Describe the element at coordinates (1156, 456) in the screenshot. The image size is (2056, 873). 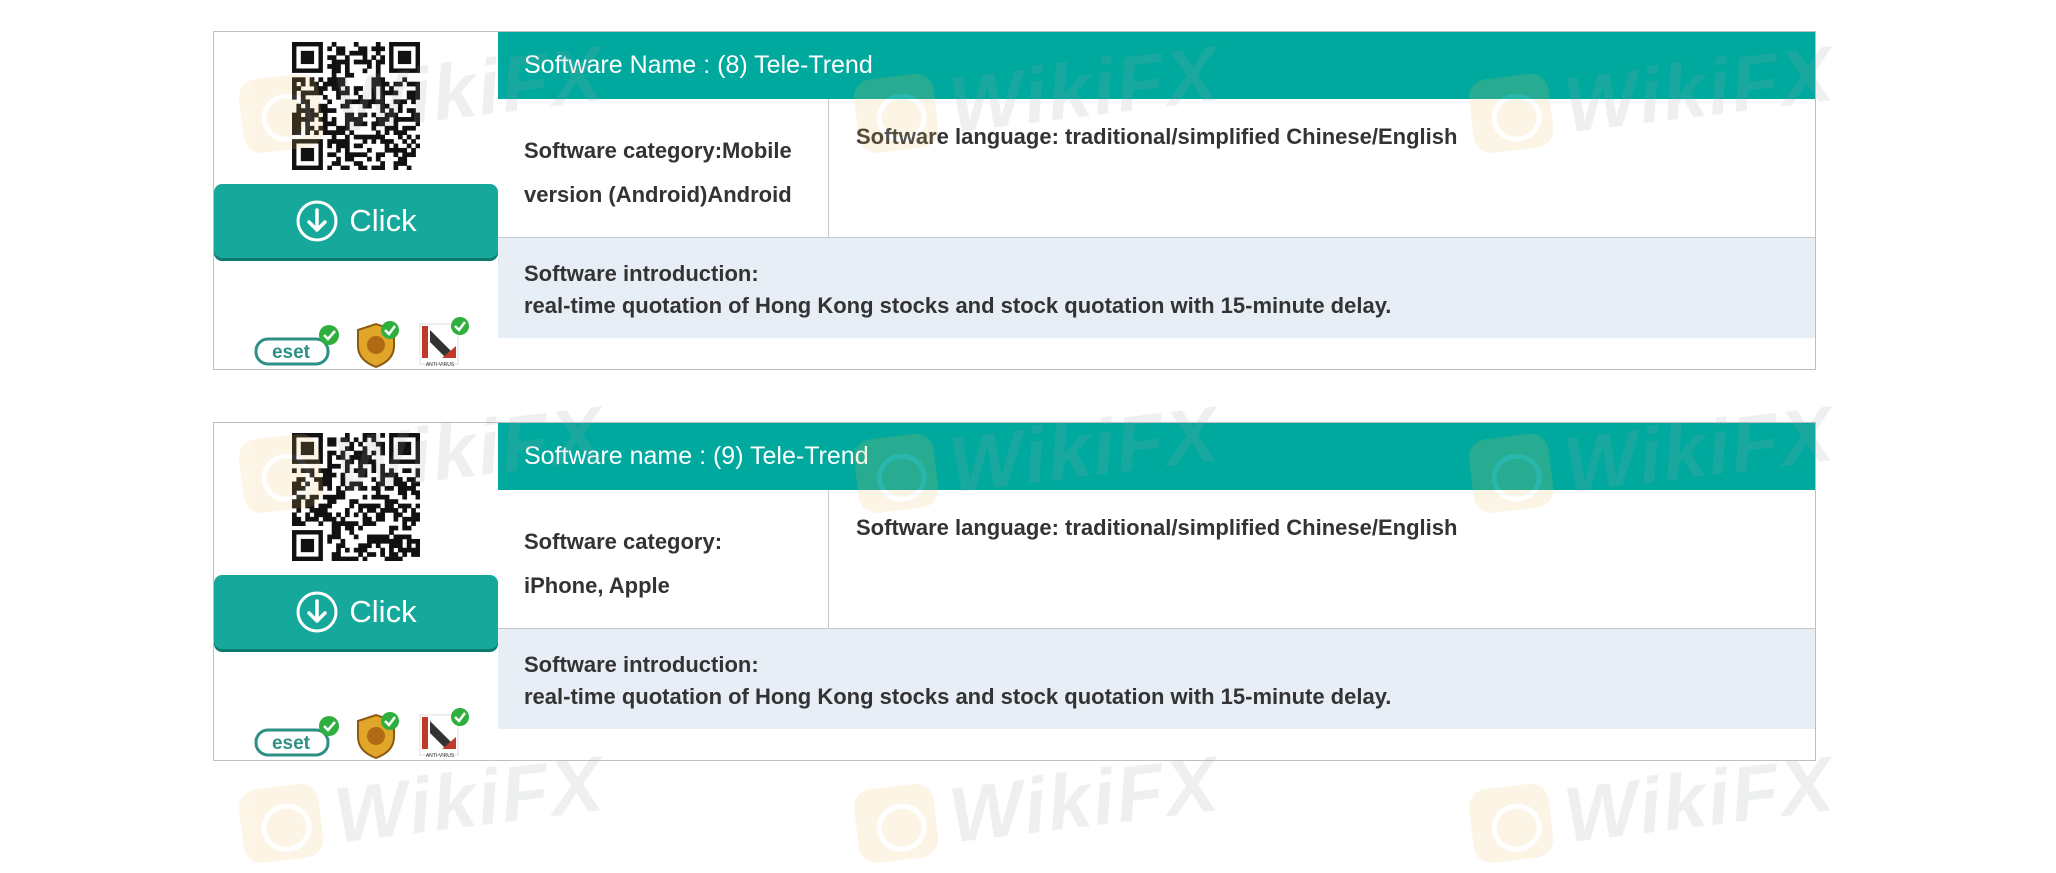
I see `software-name-header: Software name : (9) Tele-Trend` at that location.